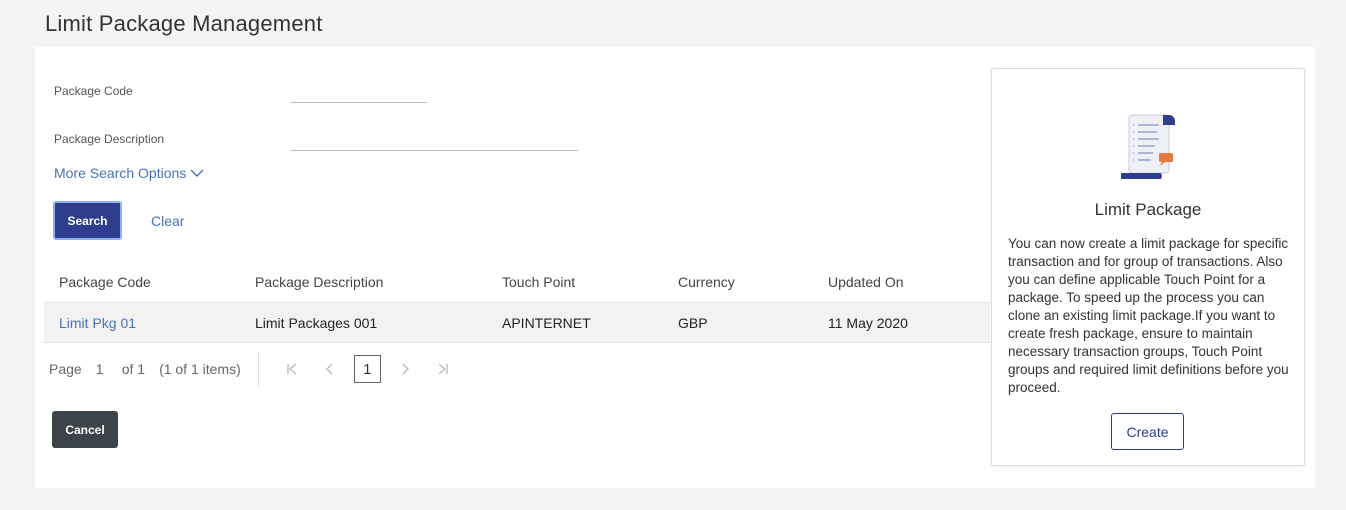 The height and width of the screenshot is (510, 1346). I want to click on column-header-currency: Currency, so click(738, 282).